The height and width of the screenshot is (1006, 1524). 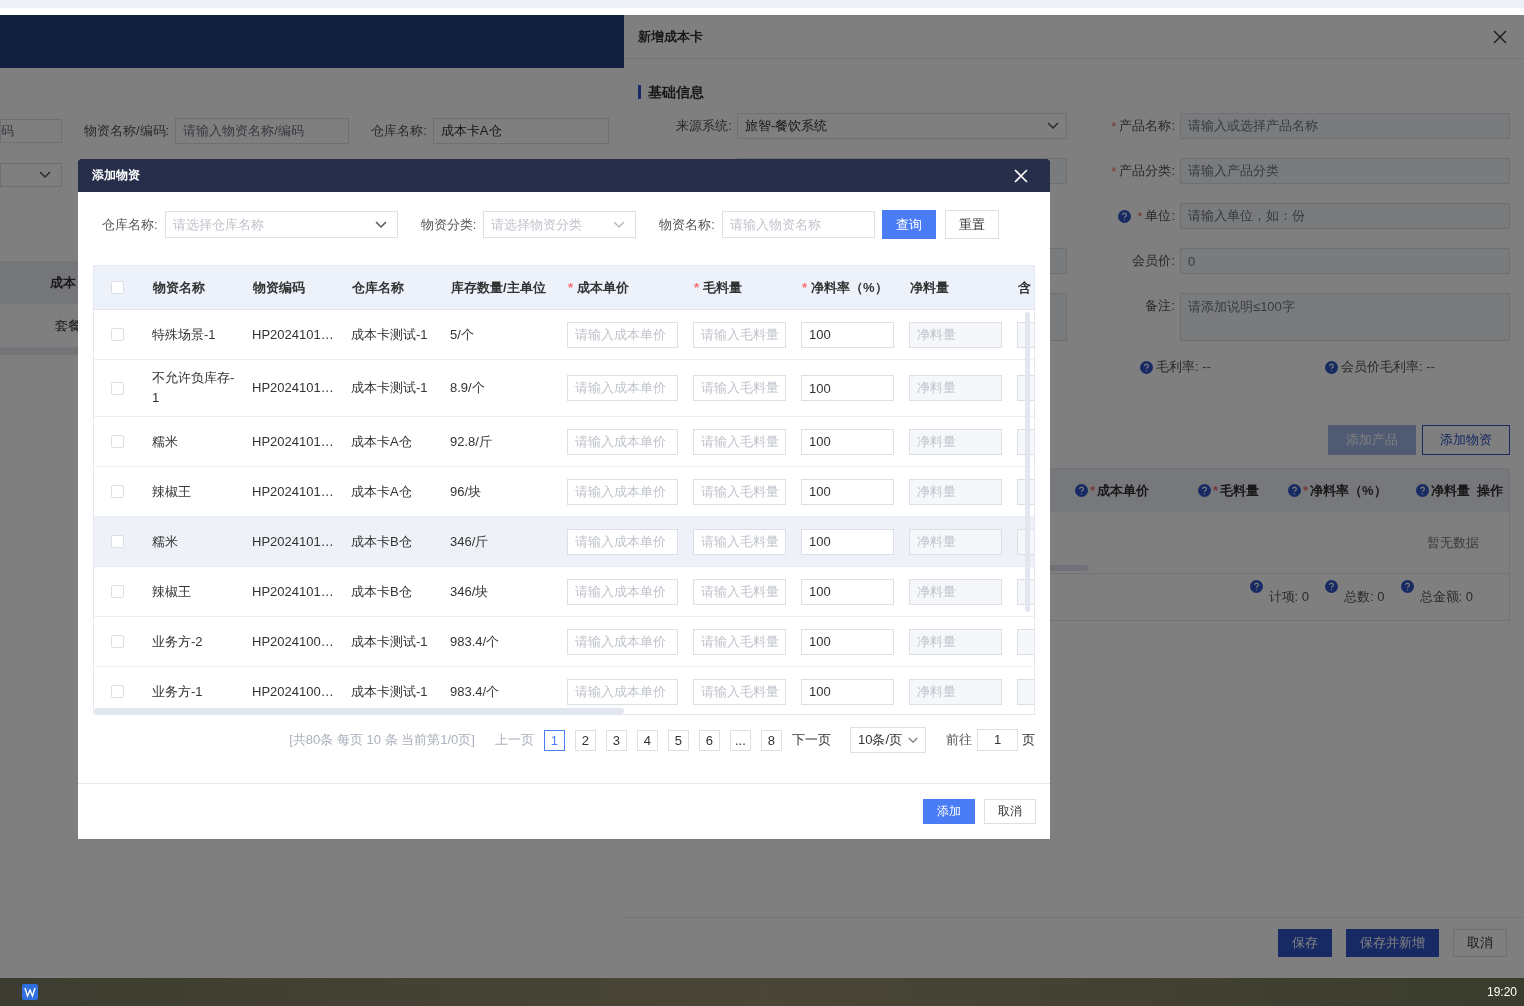 What do you see at coordinates (887, 740) in the screenshot?
I see `page-size-select: 10条/页` at bounding box center [887, 740].